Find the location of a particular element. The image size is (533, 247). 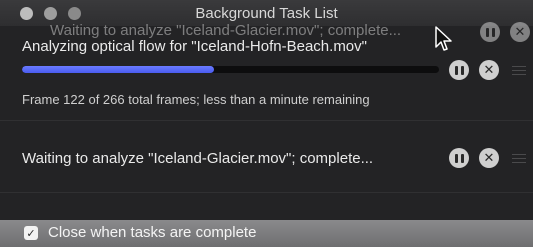

task-1-progress-bar is located at coordinates (230, 69).